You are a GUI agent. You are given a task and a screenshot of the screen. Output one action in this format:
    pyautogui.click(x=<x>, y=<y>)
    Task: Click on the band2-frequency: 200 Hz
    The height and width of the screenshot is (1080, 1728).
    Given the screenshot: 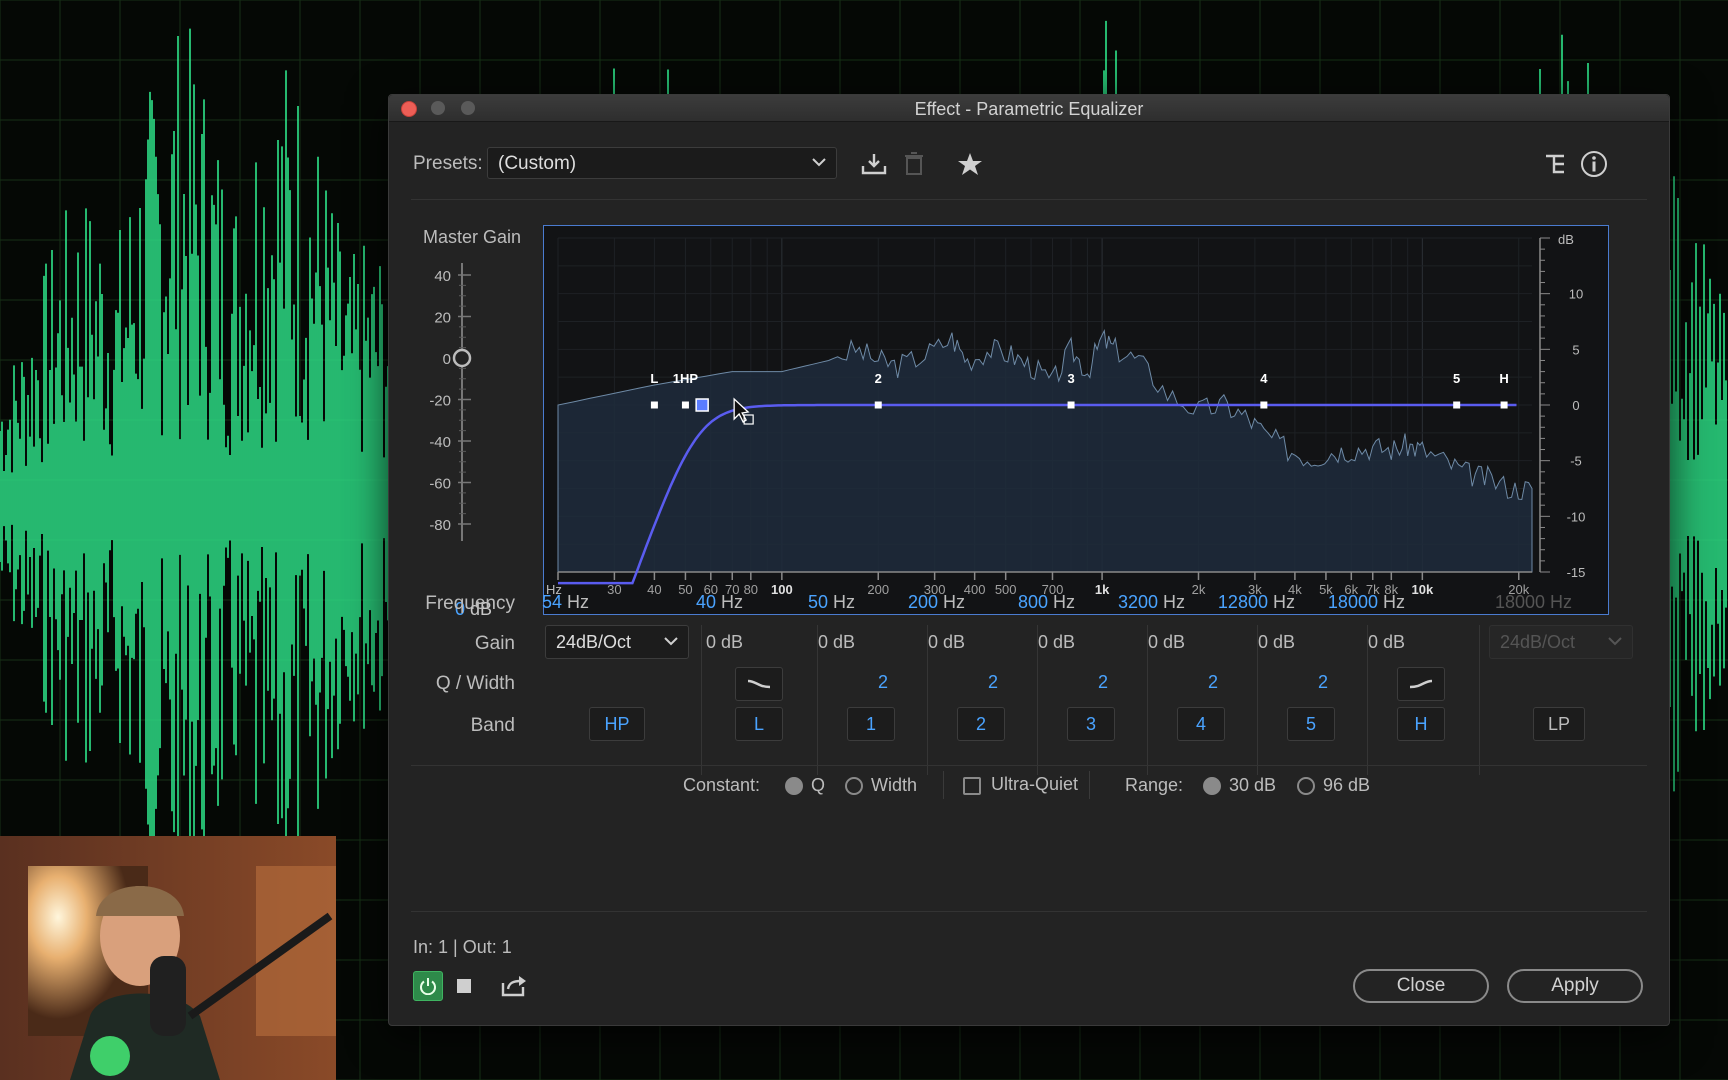 What is the action you would take?
    pyautogui.click(x=920, y=602)
    